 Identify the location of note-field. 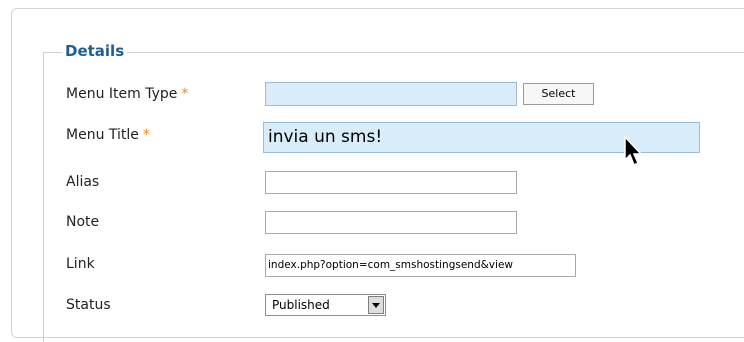
(391, 222).